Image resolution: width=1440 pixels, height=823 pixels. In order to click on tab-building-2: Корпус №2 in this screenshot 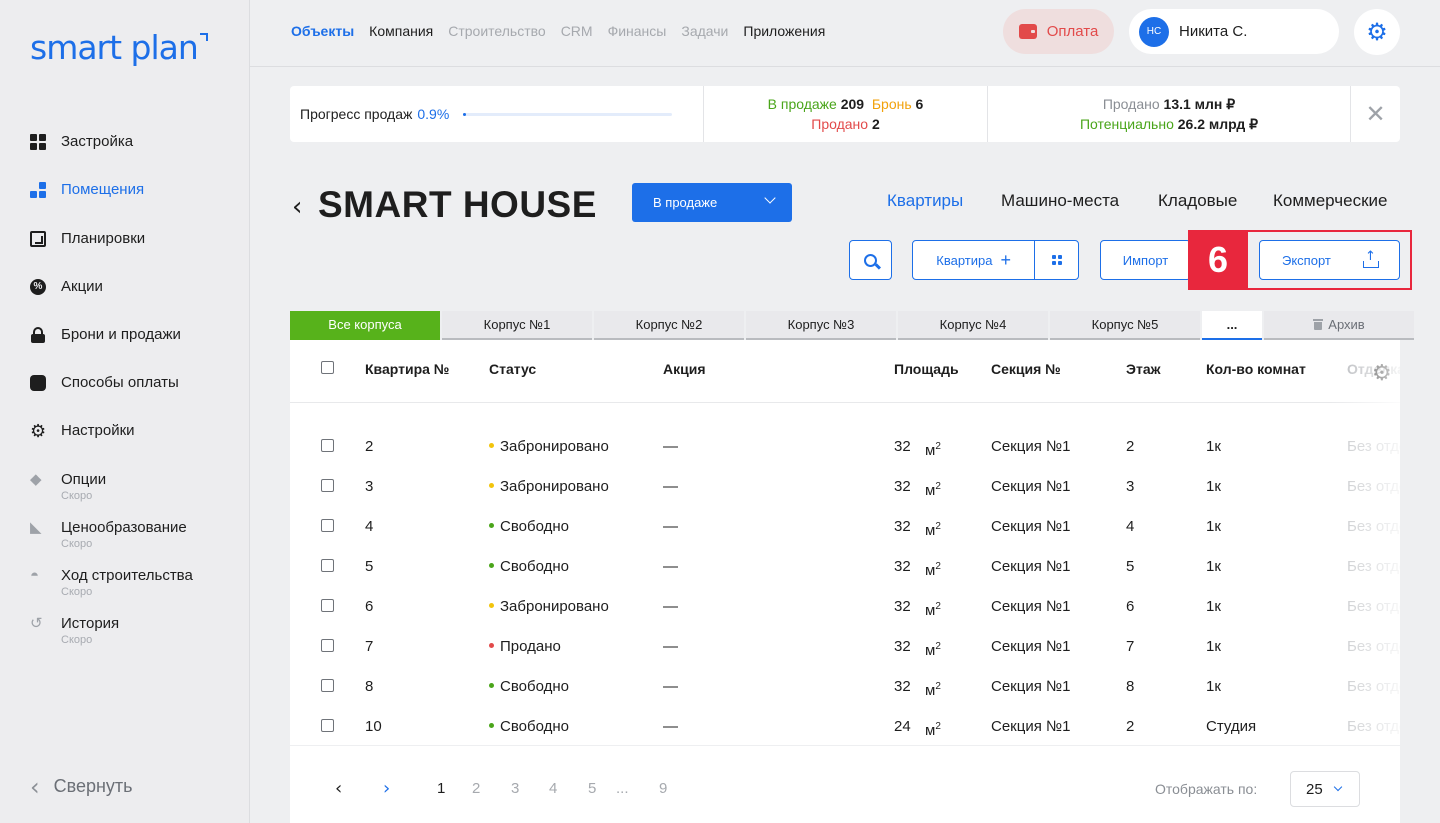, I will do `click(669, 325)`.